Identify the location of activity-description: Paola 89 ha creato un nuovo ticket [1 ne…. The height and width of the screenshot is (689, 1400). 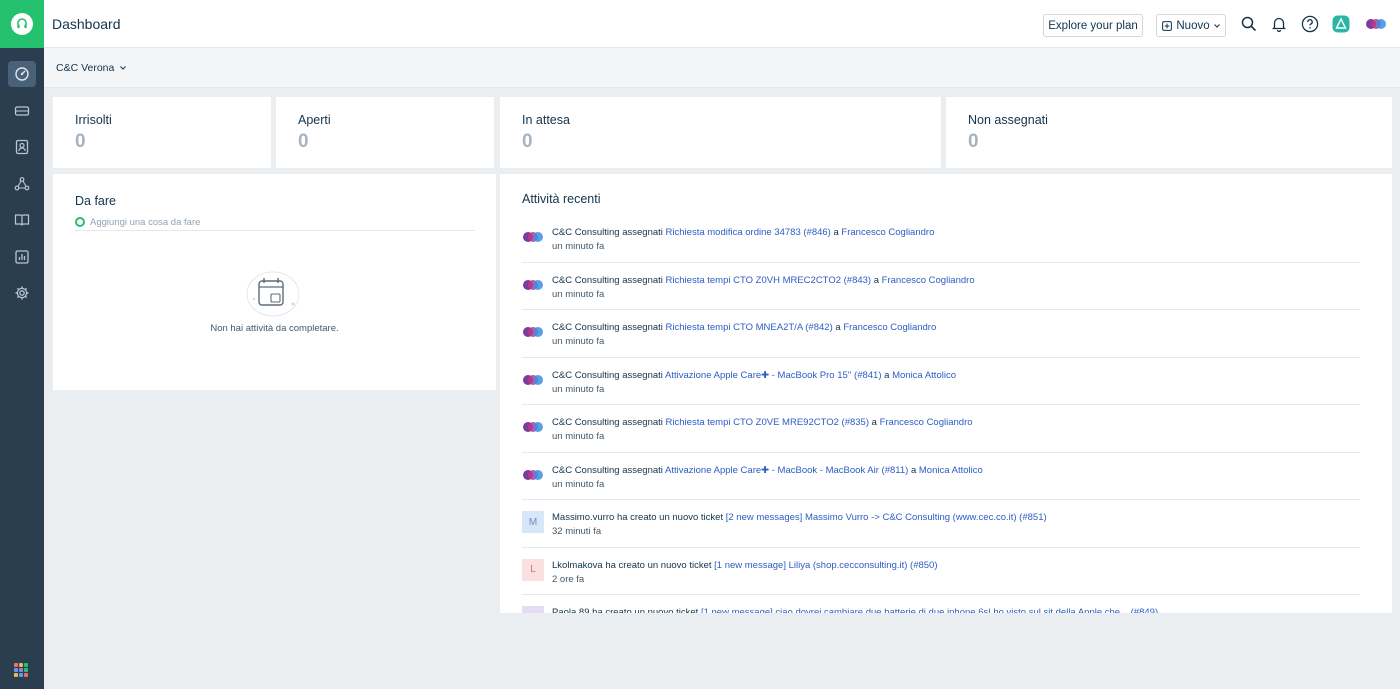
(855, 610).